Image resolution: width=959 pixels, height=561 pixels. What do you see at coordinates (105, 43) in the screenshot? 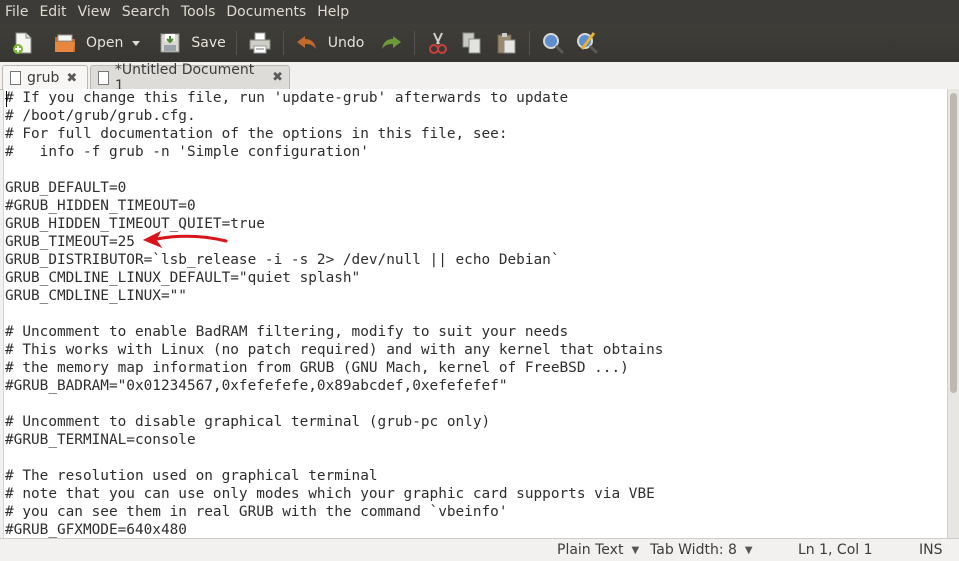
I see `open-label: Open` at bounding box center [105, 43].